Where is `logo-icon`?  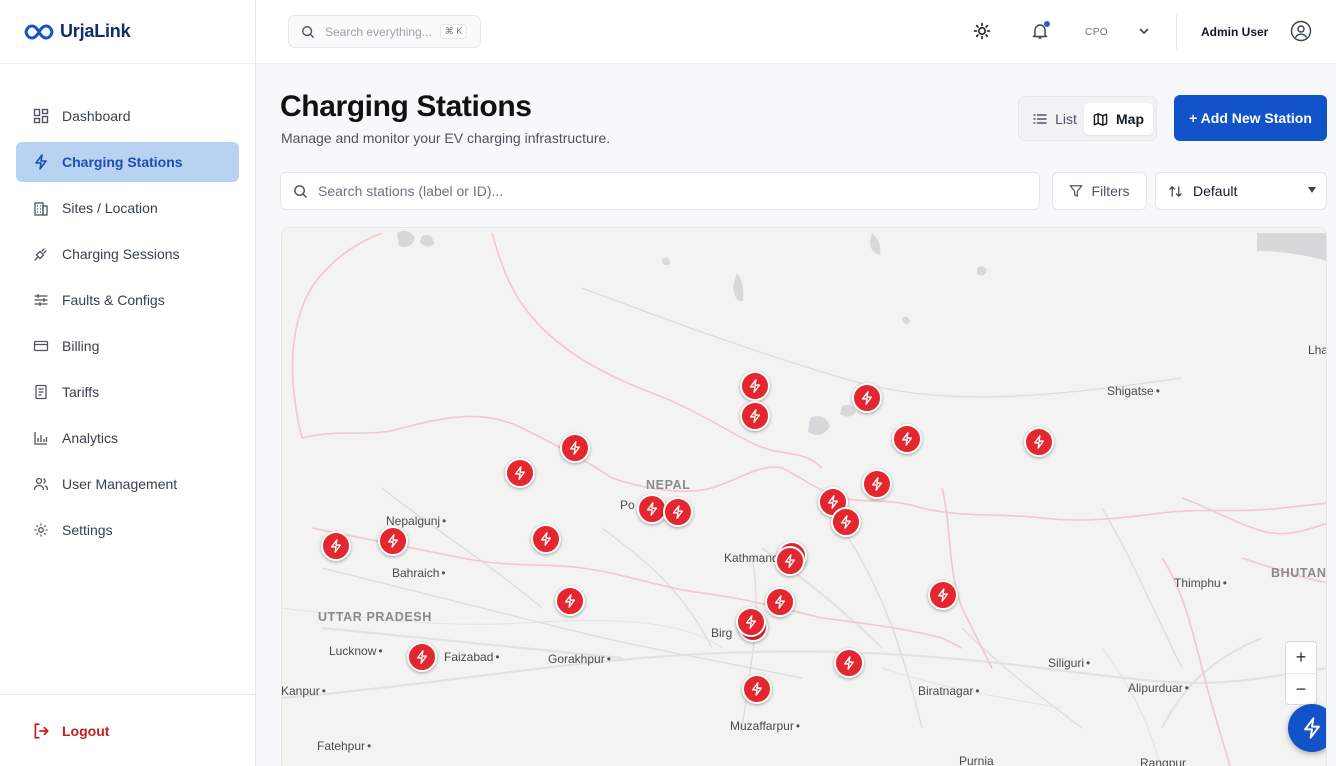 logo-icon is located at coordinates (39, 31).